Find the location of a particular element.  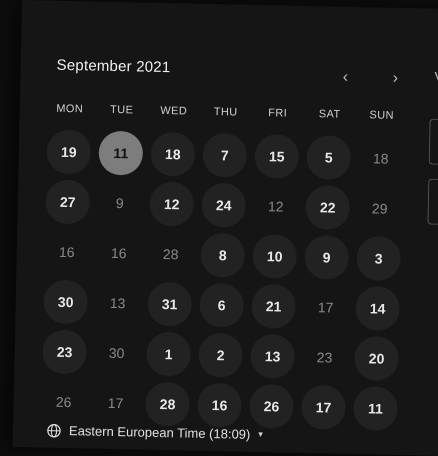

unavailable-day: 17 is located at coordinates (115, 403).